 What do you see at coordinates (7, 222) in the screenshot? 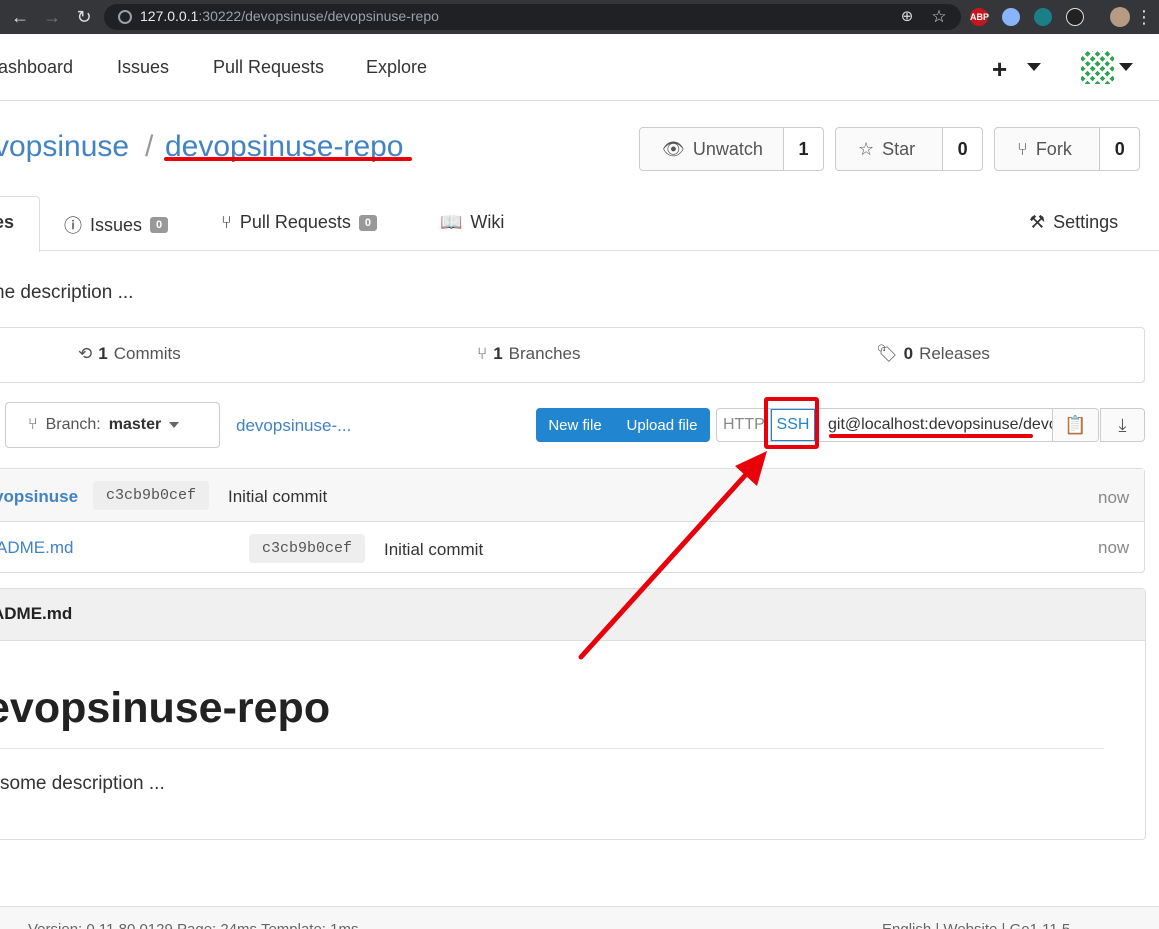
I see `tab-files: es` at bounding box center [7, 222].